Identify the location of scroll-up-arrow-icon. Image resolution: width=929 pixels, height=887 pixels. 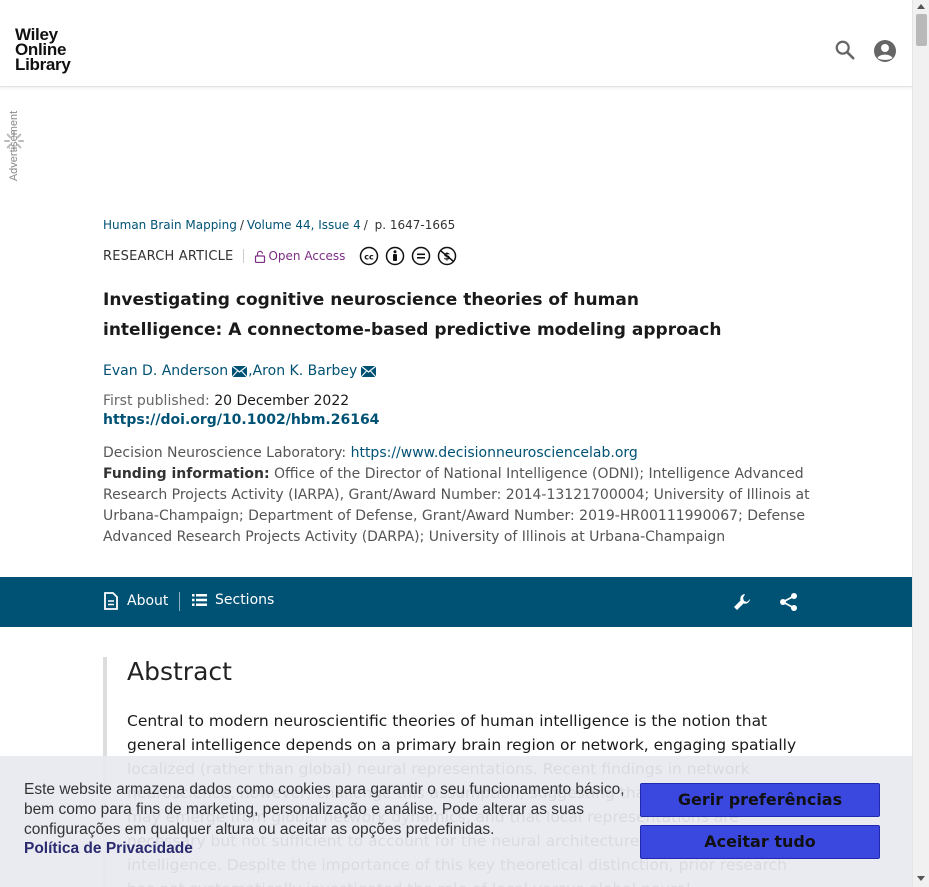
(921, 6).